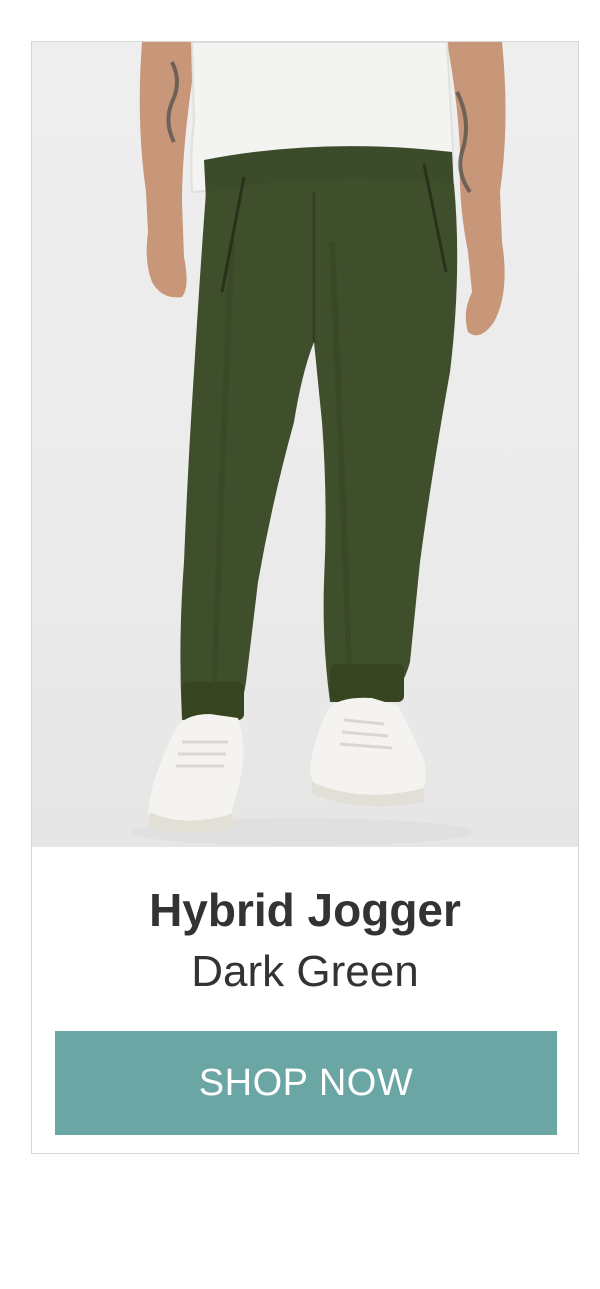 The image size is (600, 1289). I want to click on shop-now-label: SHOP NOW, so click(306, 1082).